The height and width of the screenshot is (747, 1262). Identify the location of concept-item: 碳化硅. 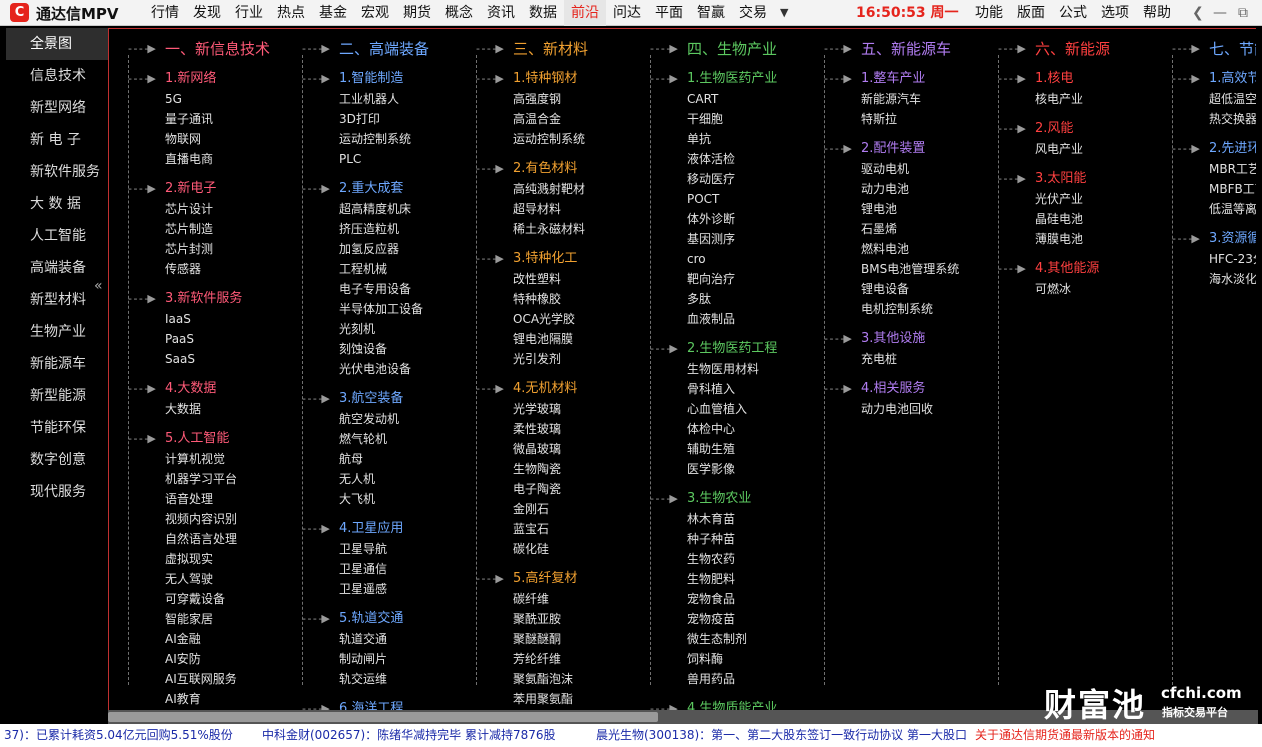
(531, 549).